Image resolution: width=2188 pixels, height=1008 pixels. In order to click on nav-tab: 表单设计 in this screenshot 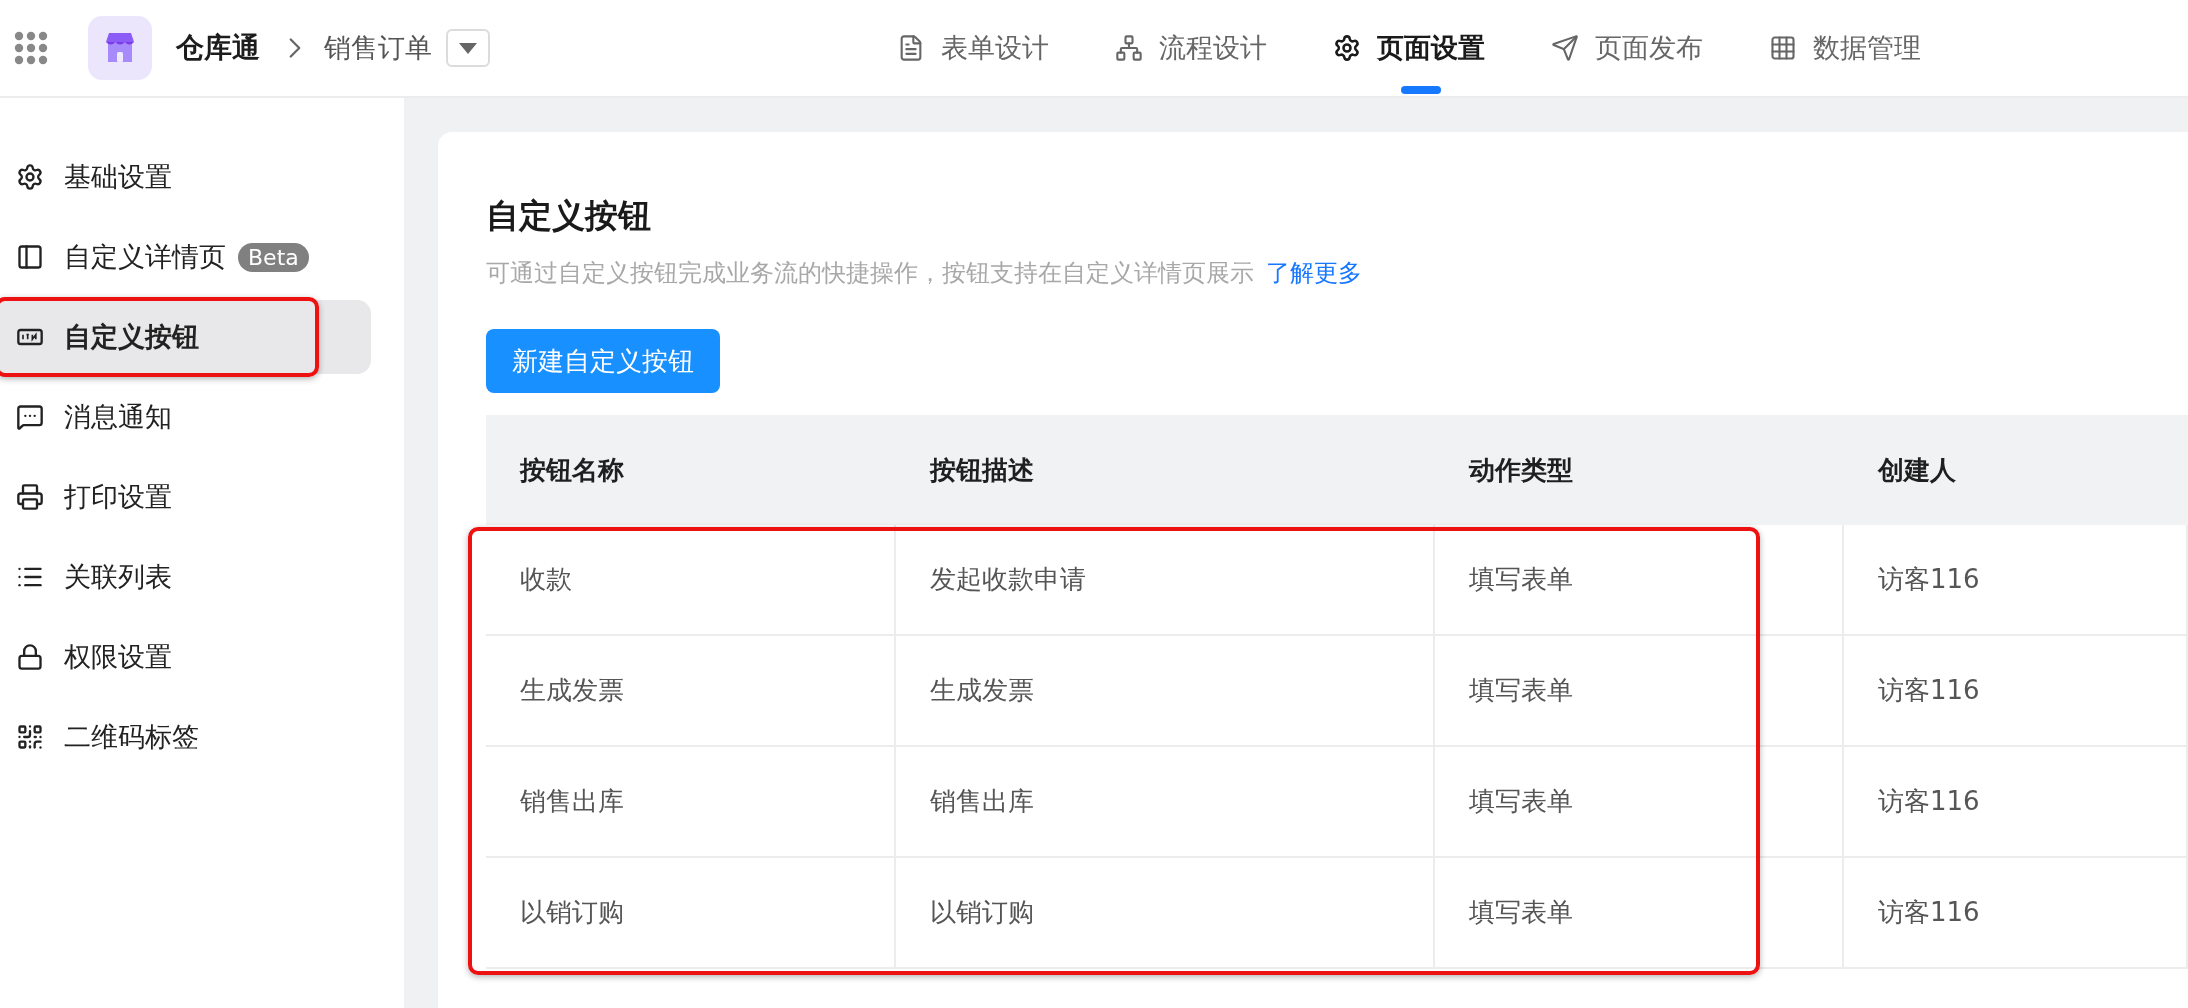, I will do `click(973, 48)`.